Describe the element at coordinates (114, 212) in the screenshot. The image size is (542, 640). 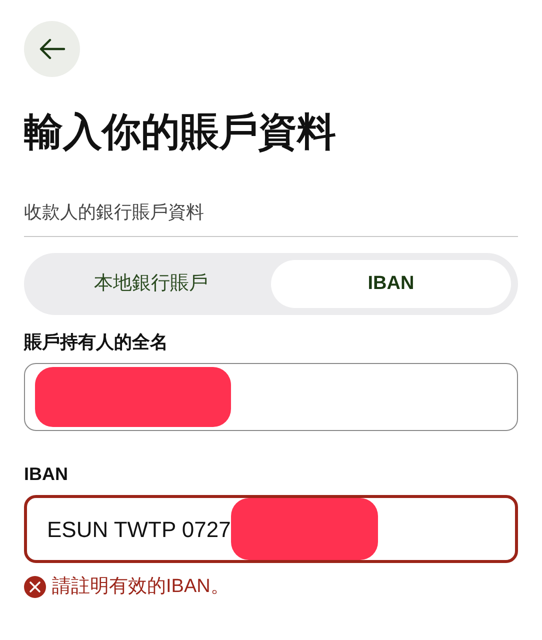
I see `section-label: 收款人的銀行賬戶資料` at that location.